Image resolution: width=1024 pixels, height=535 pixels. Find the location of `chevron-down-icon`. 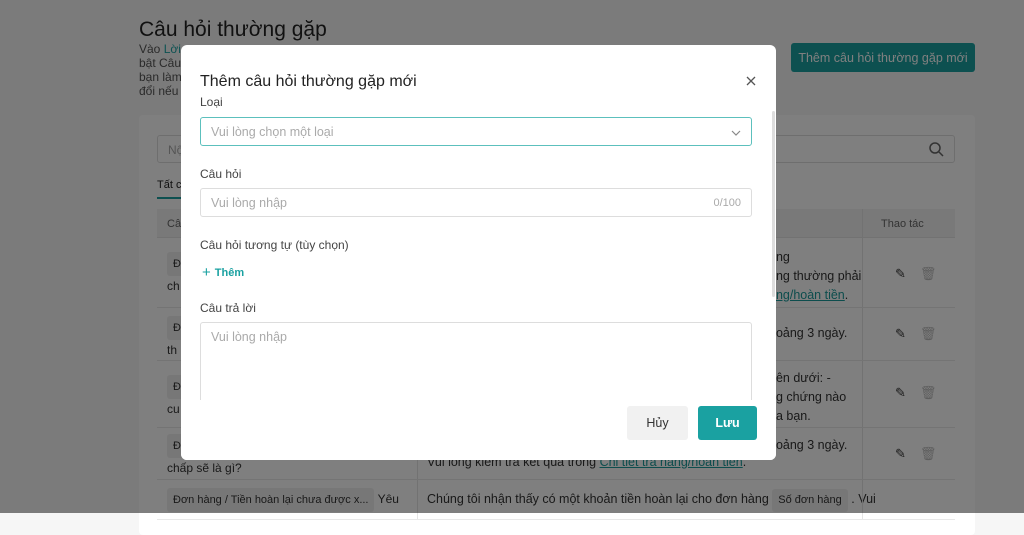

chevron-down-icon is located at coordinates (736, 133).